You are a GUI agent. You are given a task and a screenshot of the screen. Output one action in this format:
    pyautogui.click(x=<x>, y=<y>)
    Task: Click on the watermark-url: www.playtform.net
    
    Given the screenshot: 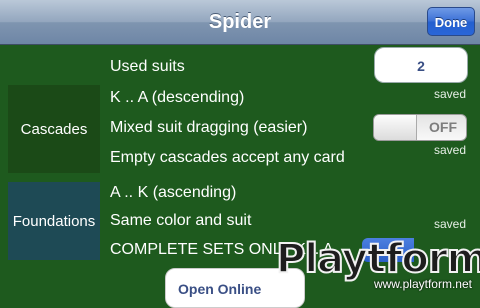 What is the action you would take?
    pyautogui.click(x=422, y=284)
    